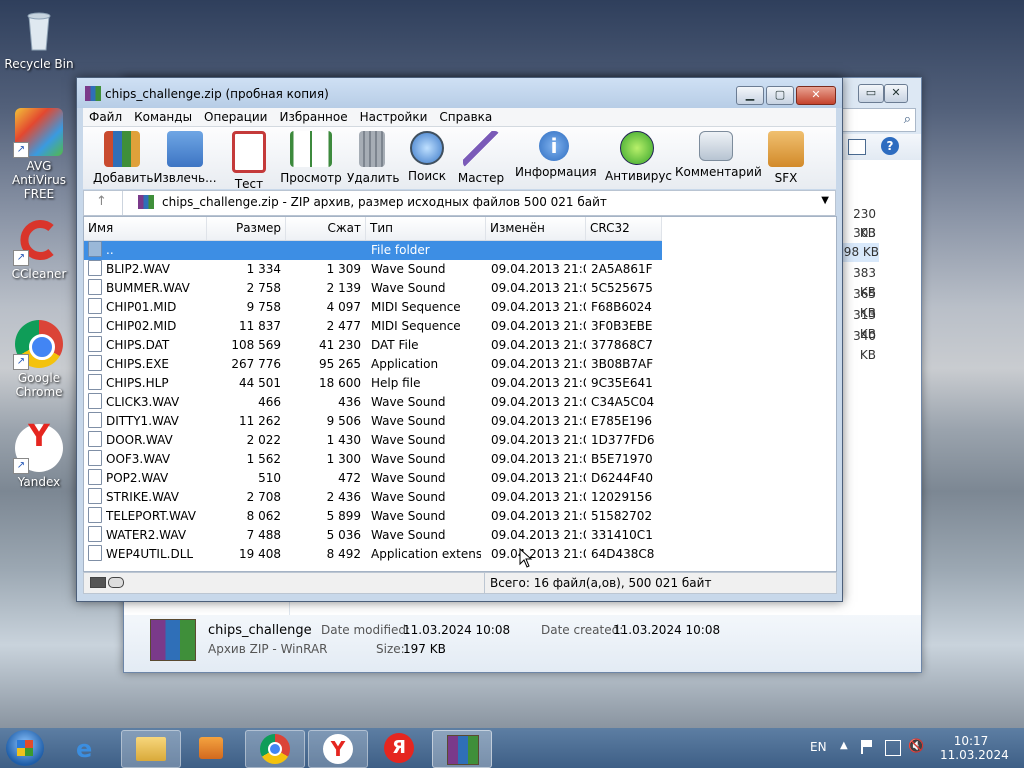 This screenshot has height=768, width=1024. I want to click on taskbar-ie-button: e, so click(89, 748).